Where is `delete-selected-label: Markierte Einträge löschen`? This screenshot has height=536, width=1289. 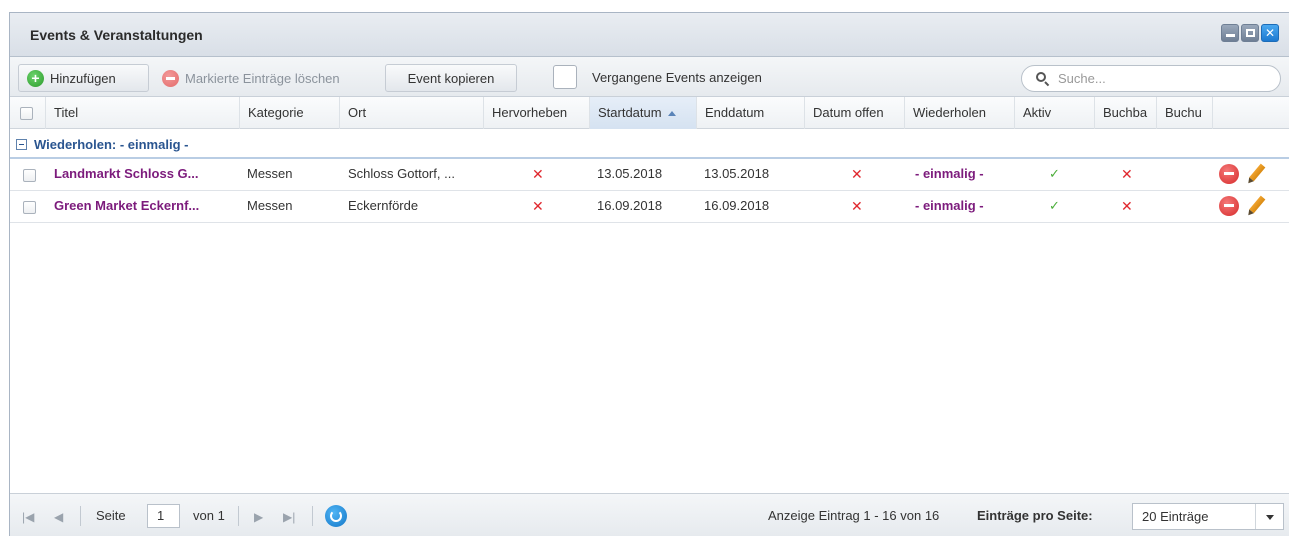
delete-selected-label: Markierte Einträge löschen is located at coordinates (262, 78).